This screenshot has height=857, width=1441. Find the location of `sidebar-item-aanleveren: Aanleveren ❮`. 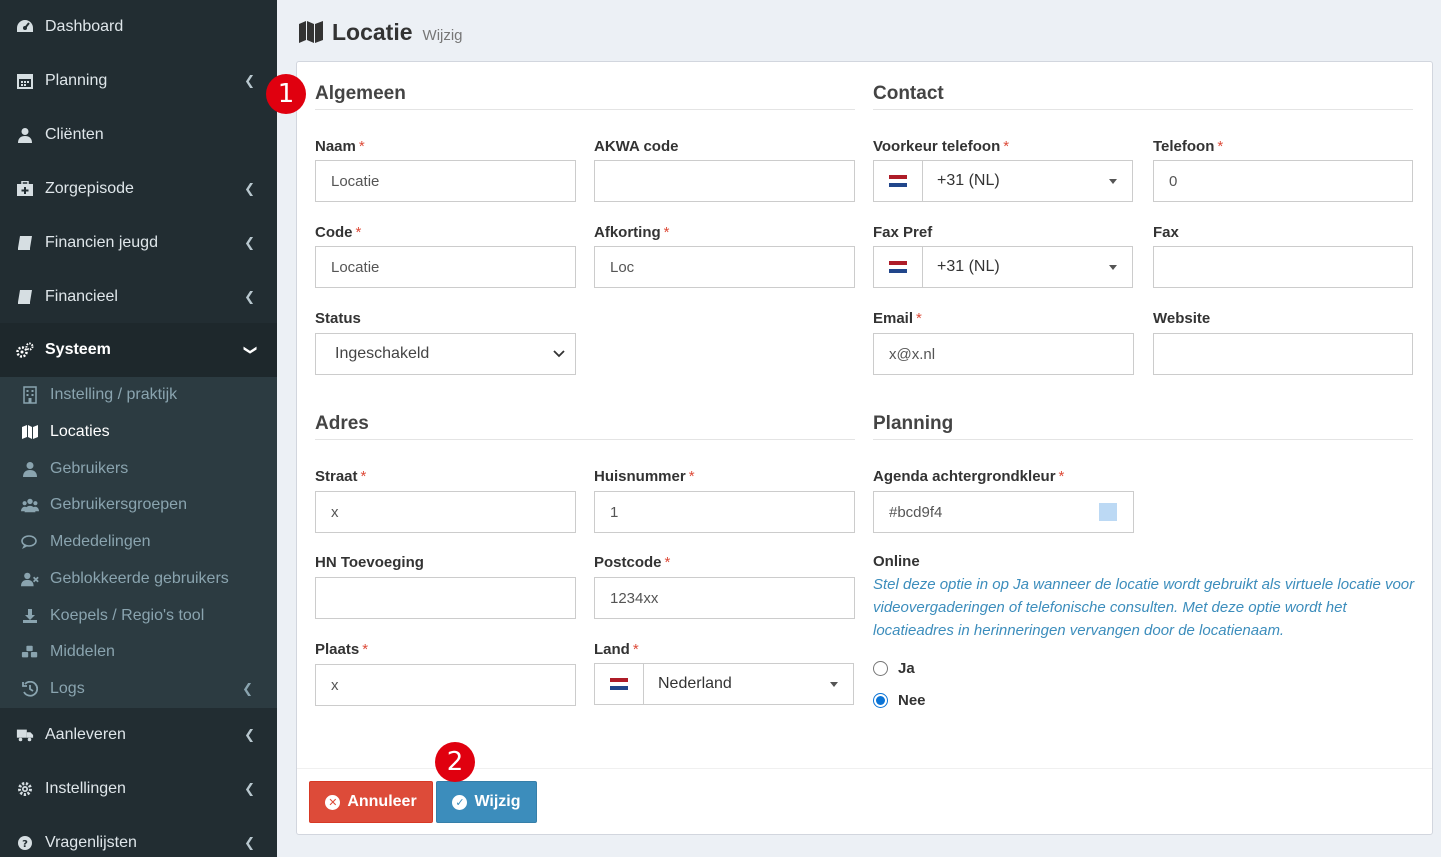

sidebar-item-aanleveren: Aanleveren ❮ is located at coordinates (138, 735).